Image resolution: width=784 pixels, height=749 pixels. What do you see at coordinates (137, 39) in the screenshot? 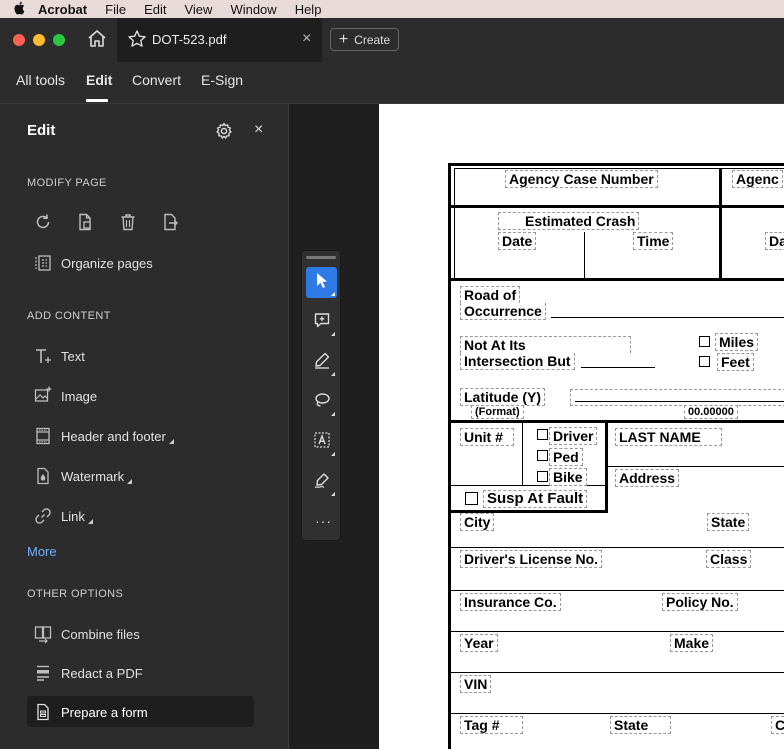
I see `star-icon` at bounding box center [137, 39].